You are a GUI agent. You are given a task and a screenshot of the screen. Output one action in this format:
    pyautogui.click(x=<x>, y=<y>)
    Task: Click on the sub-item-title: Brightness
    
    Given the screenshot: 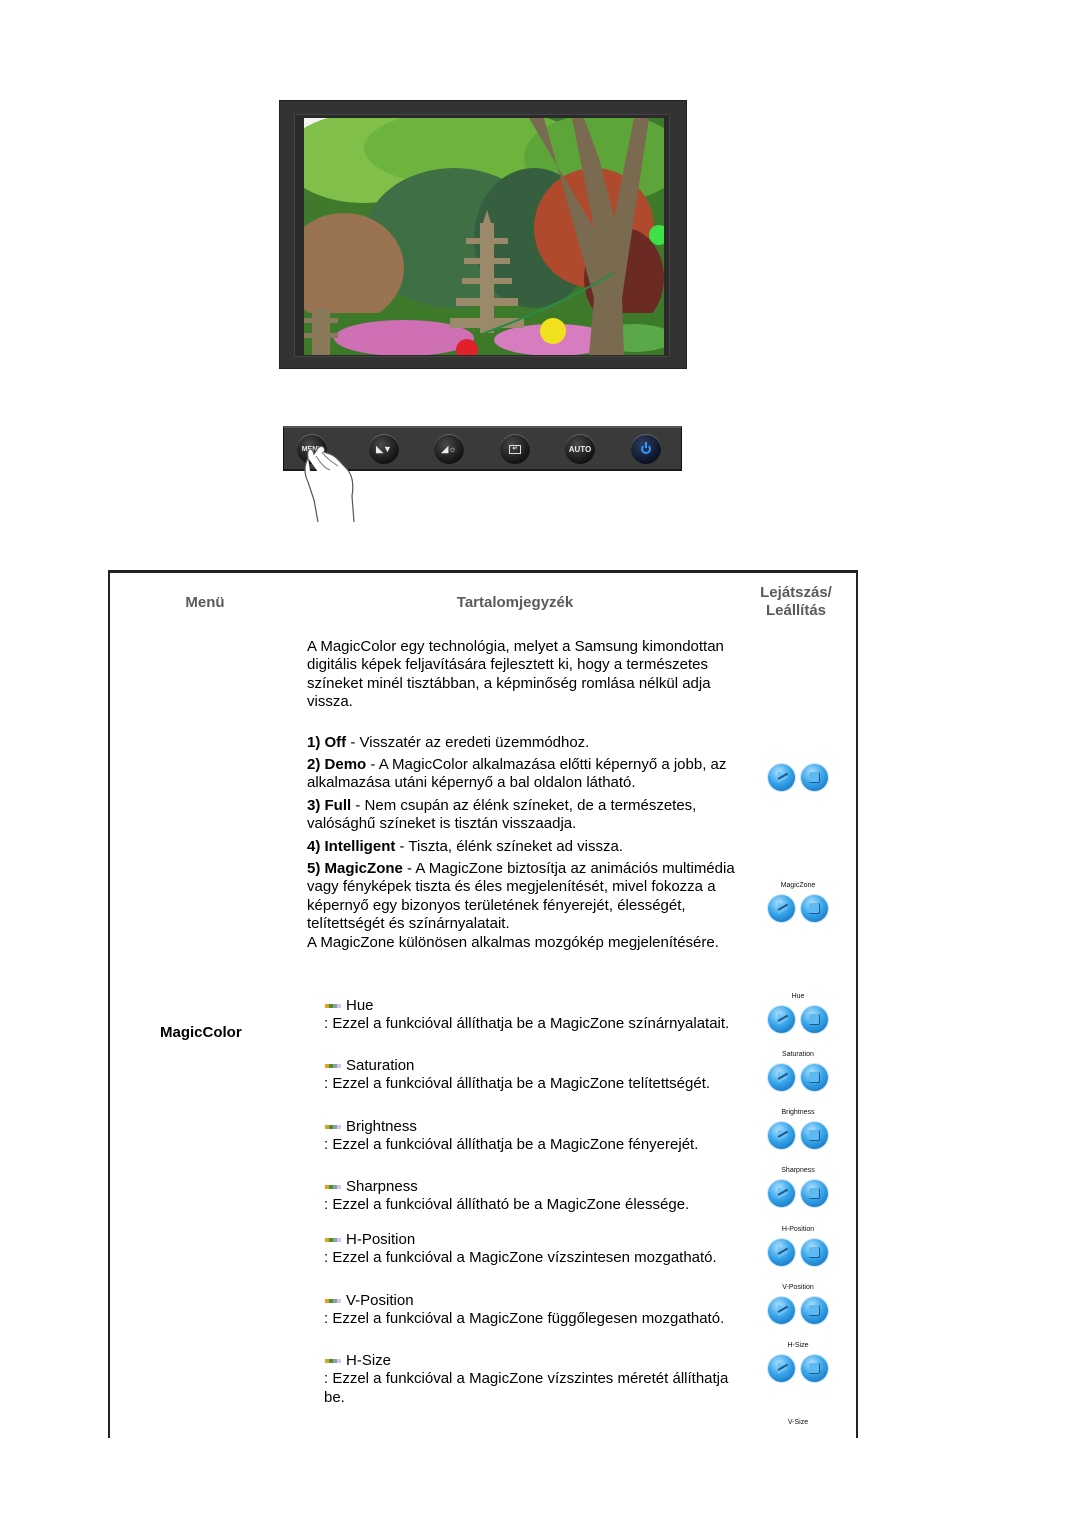 What is the action you would take?
    pyautogui.click(x=381, y=1126)
    